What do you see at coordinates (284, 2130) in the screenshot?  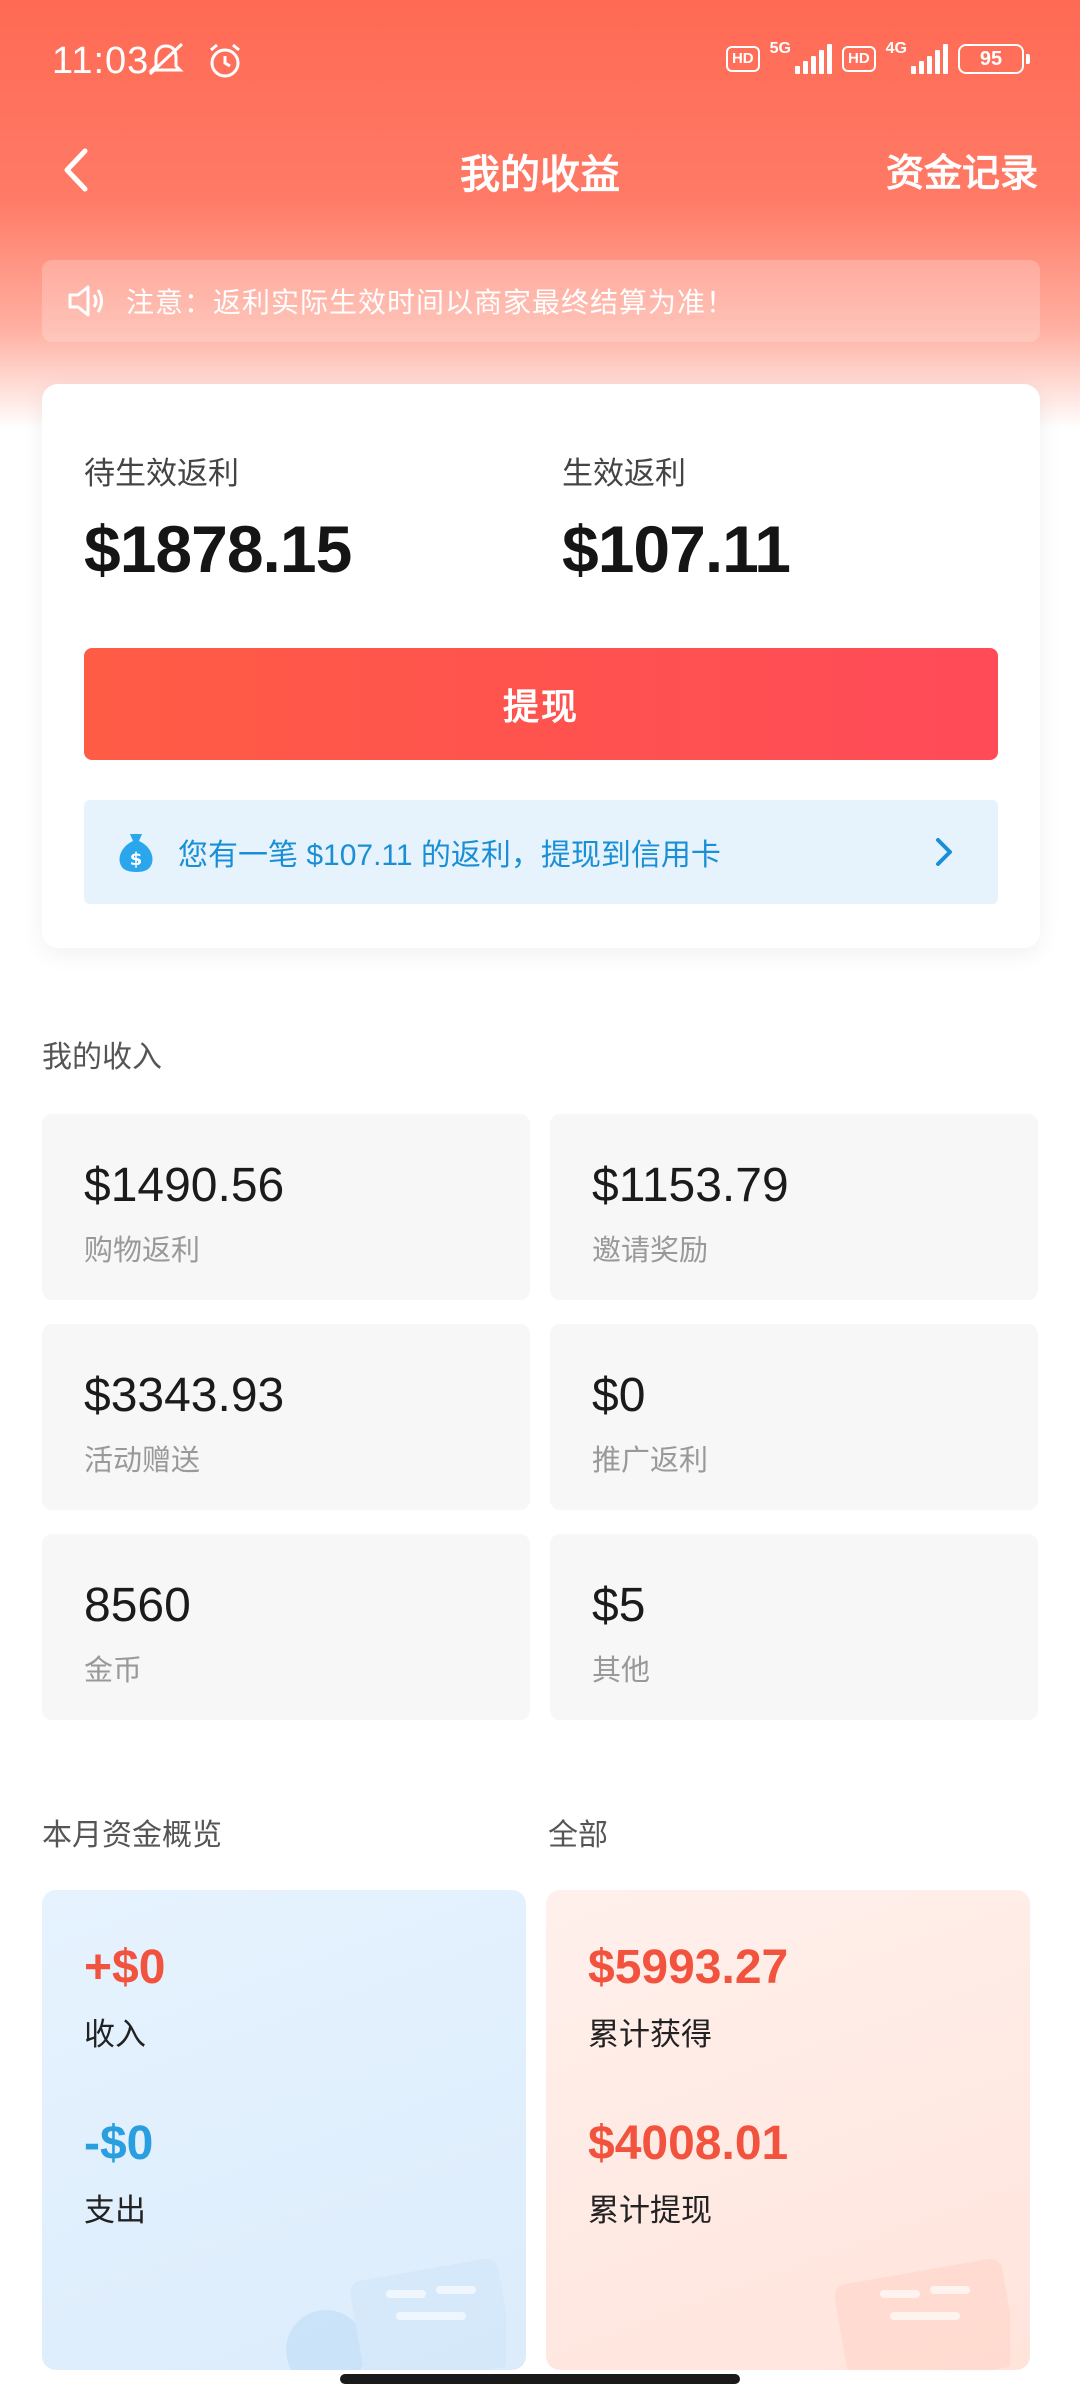 I see `monthly-overview-card: +$0 收入 -$0 支出` at bounding box center [284, 2130].